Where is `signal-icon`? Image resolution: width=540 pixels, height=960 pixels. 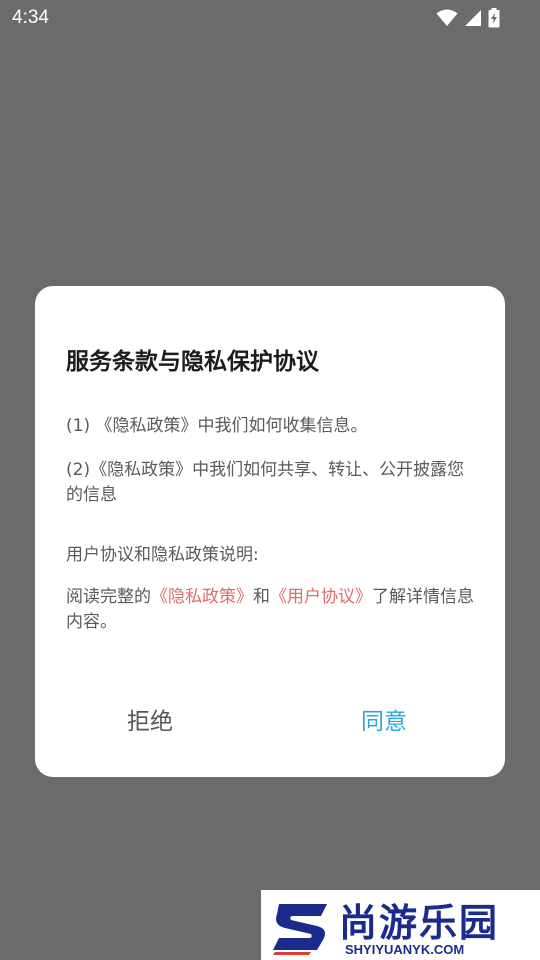 signal-icon is located at coordinates (473, 18).